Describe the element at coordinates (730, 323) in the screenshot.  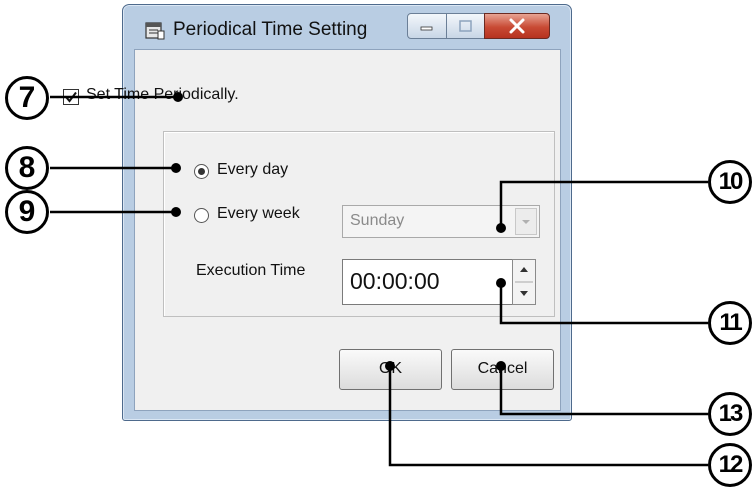
I see `callout-11: 11` at that location.